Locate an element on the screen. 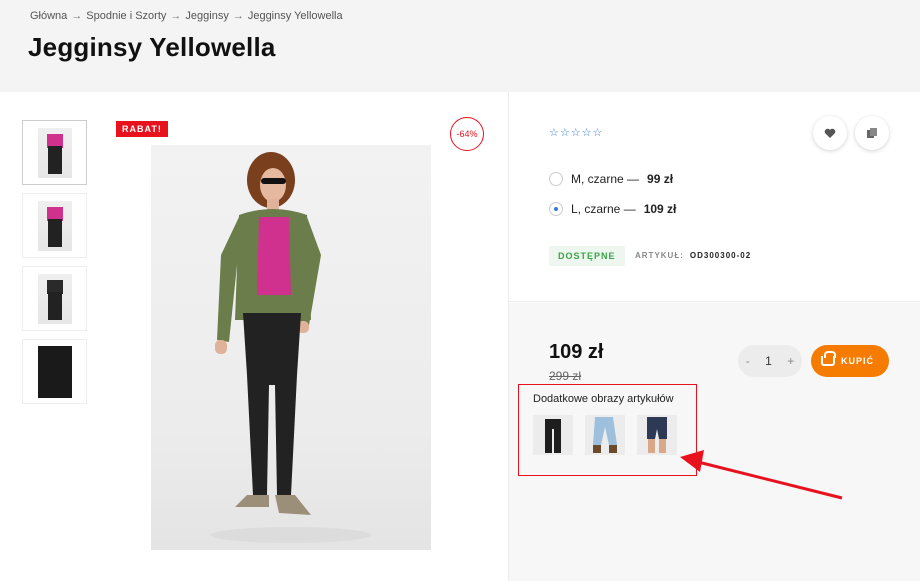  current-price: 109 zł is located at coordinates (576, 352).